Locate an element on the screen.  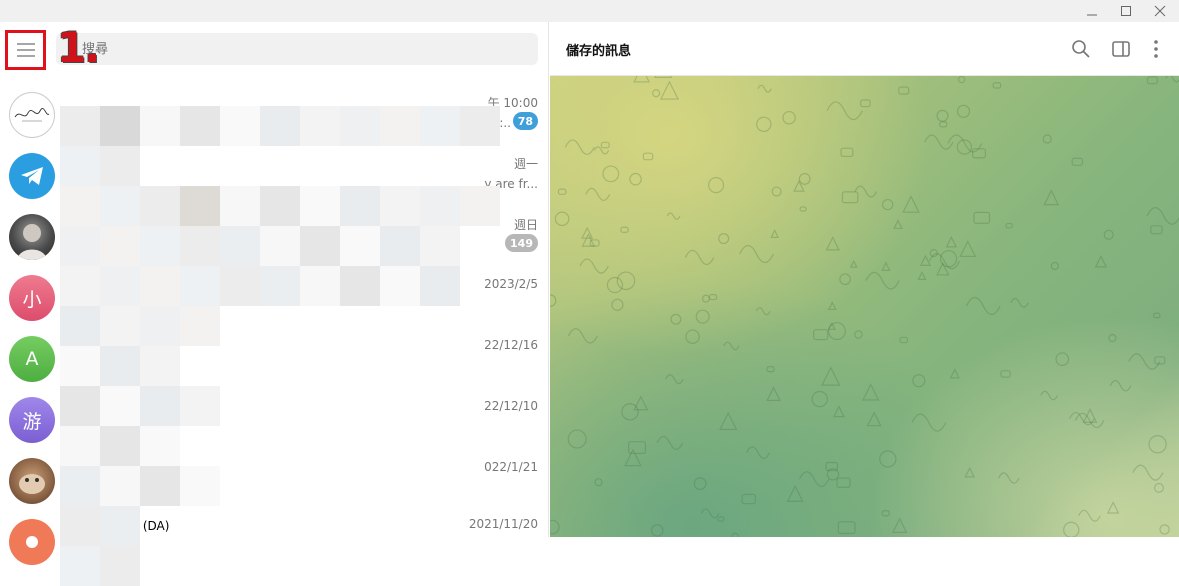
minimize-button is located at coordinates (1092, 11).